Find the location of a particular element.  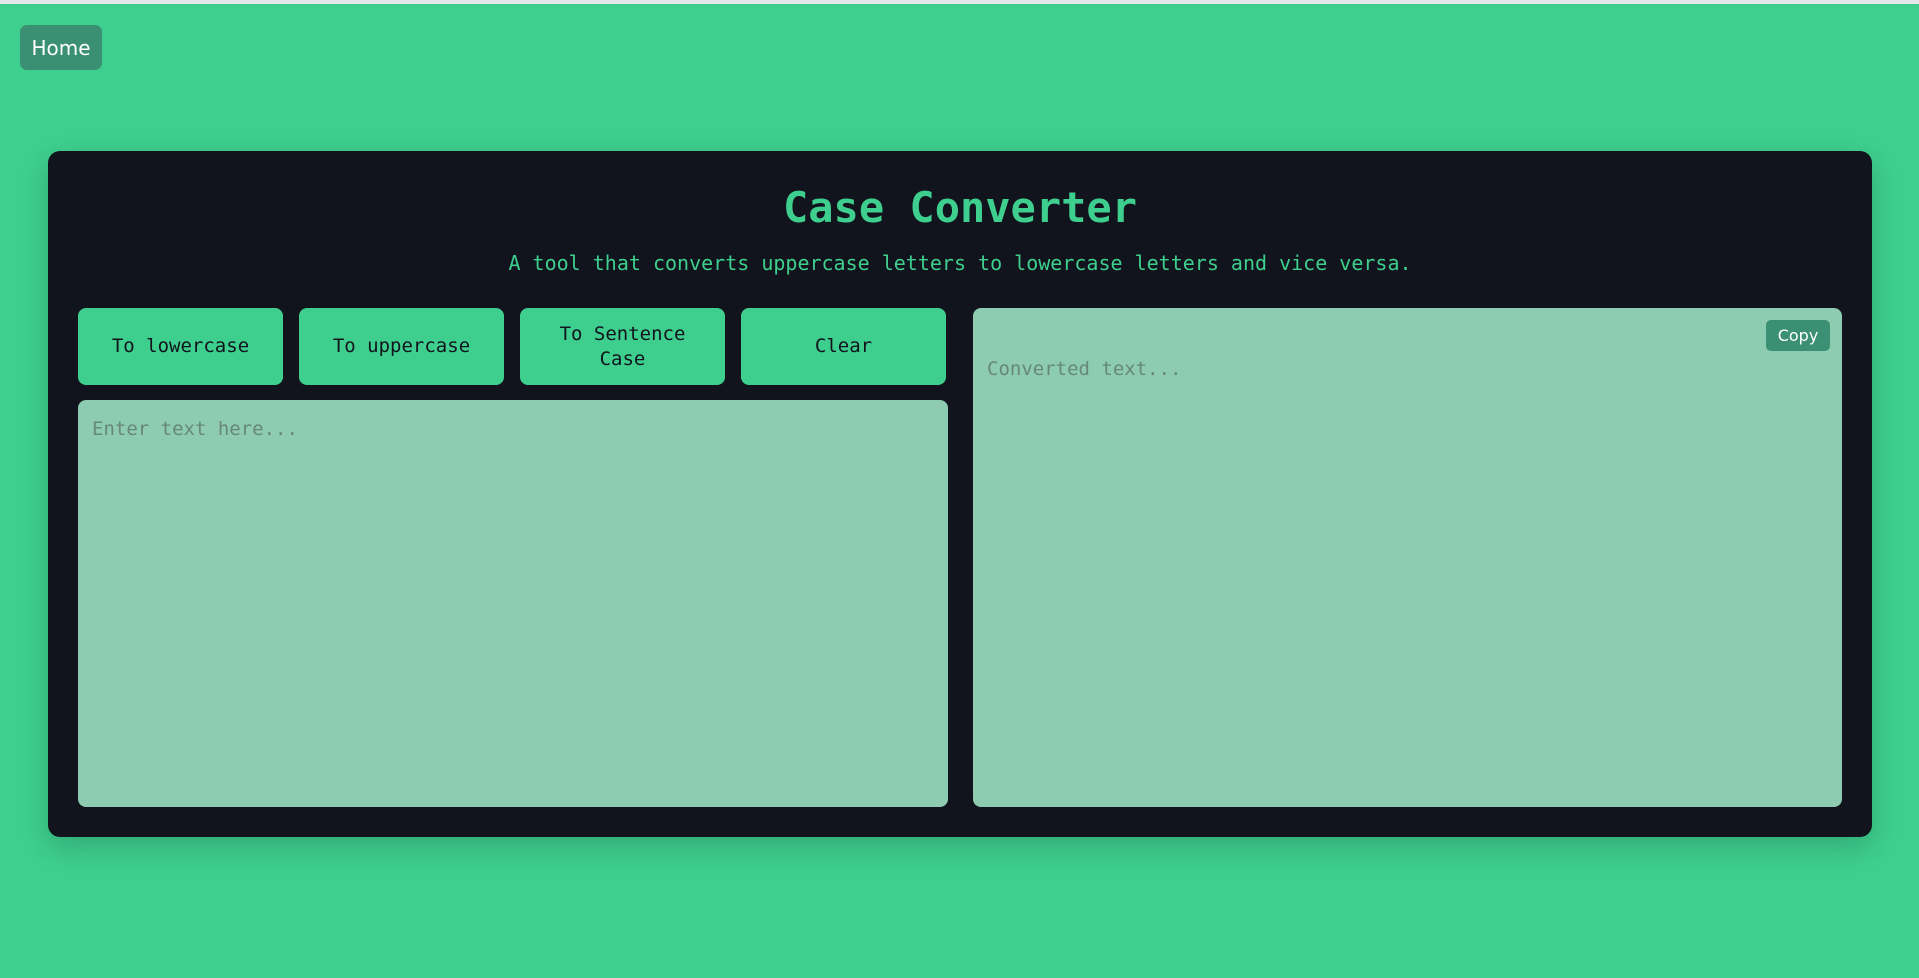

to-sentence-case-button: To Sentence Case is located at coordinates (622, 346).